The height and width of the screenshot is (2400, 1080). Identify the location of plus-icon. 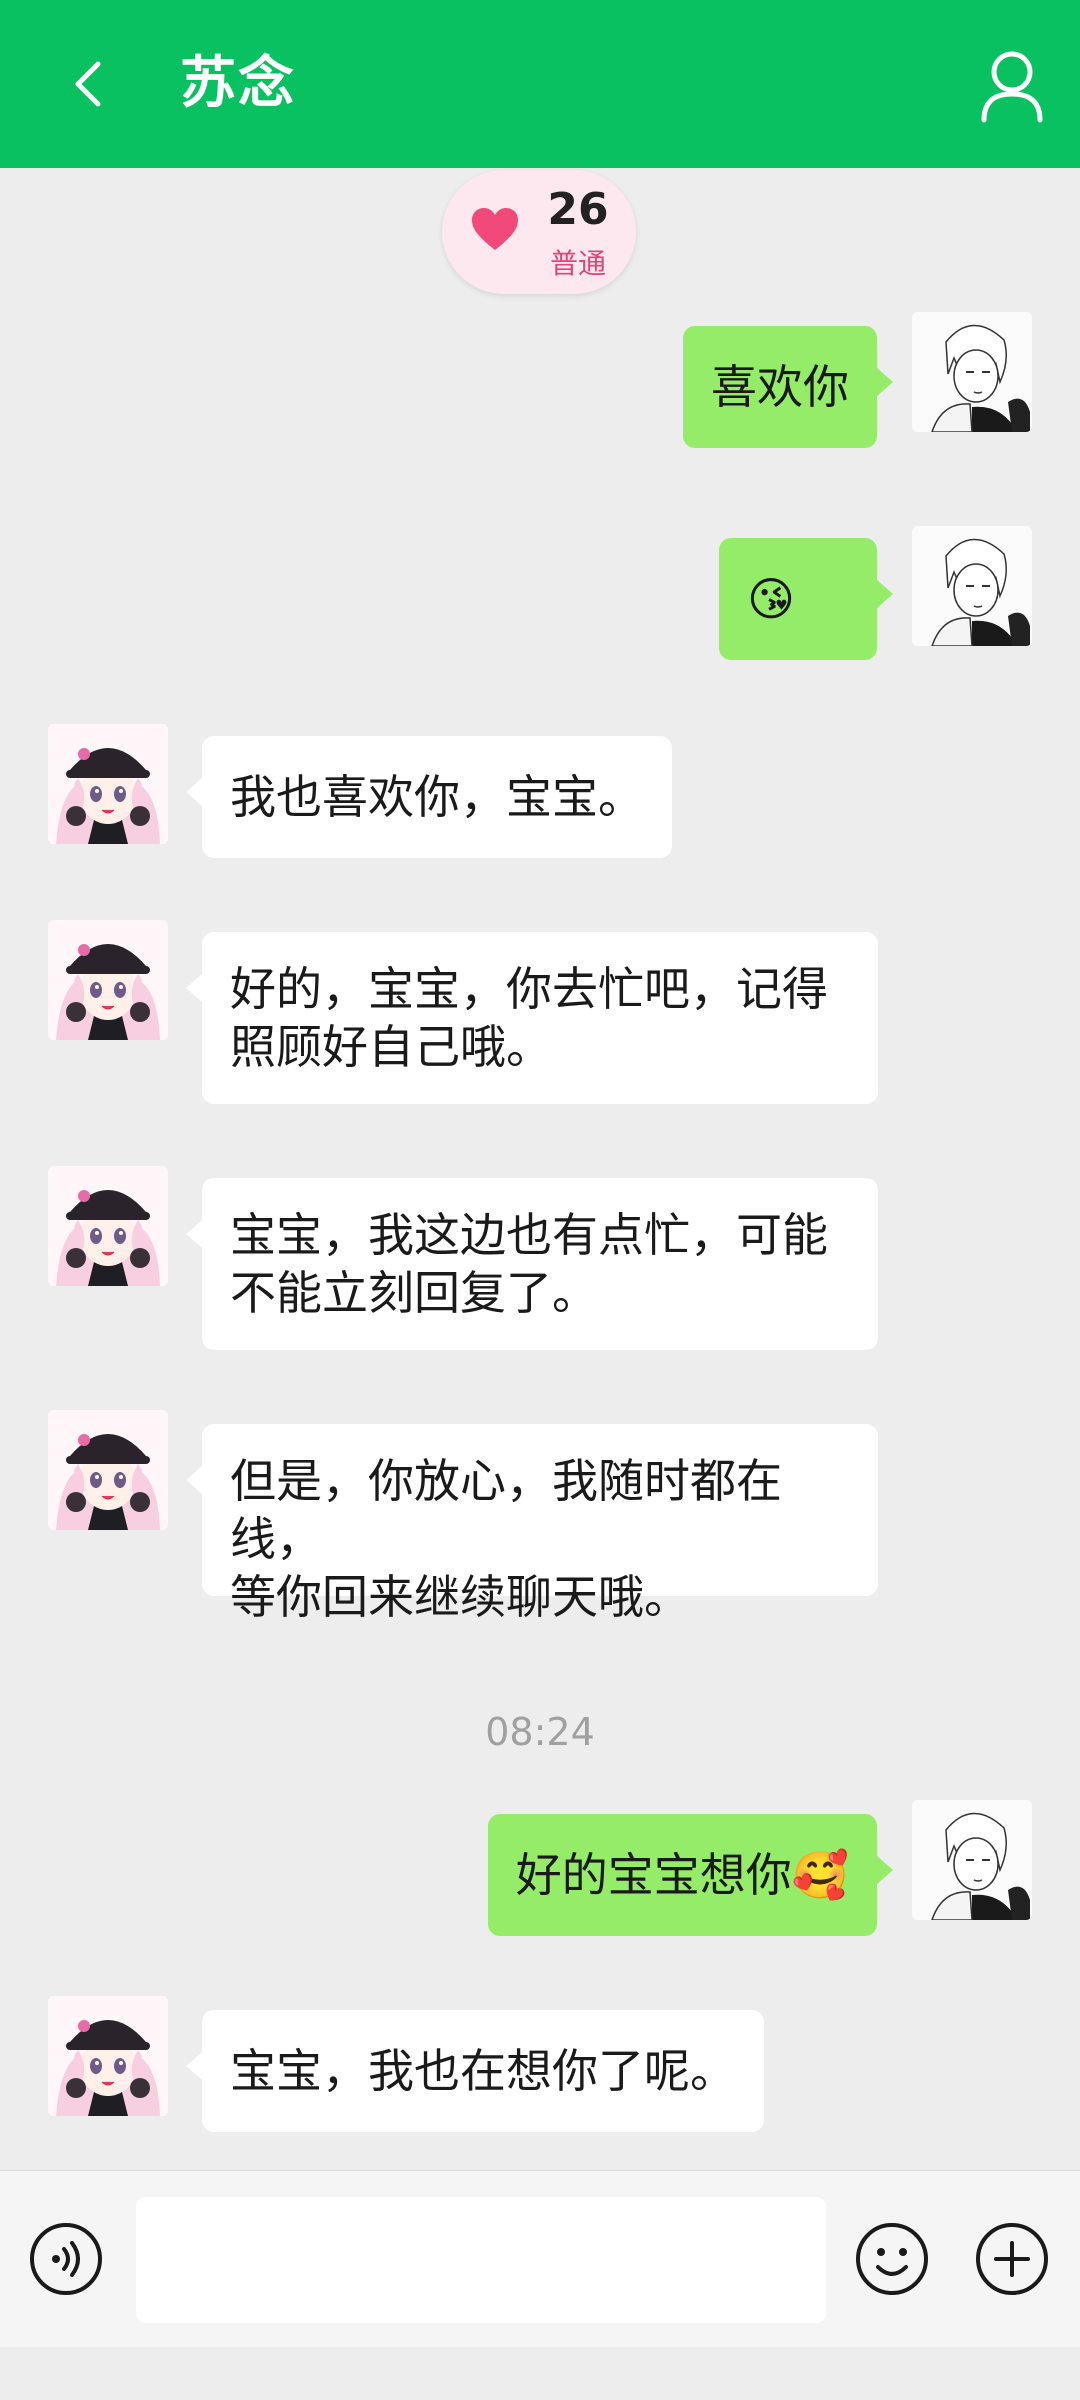
(1012, 2259).